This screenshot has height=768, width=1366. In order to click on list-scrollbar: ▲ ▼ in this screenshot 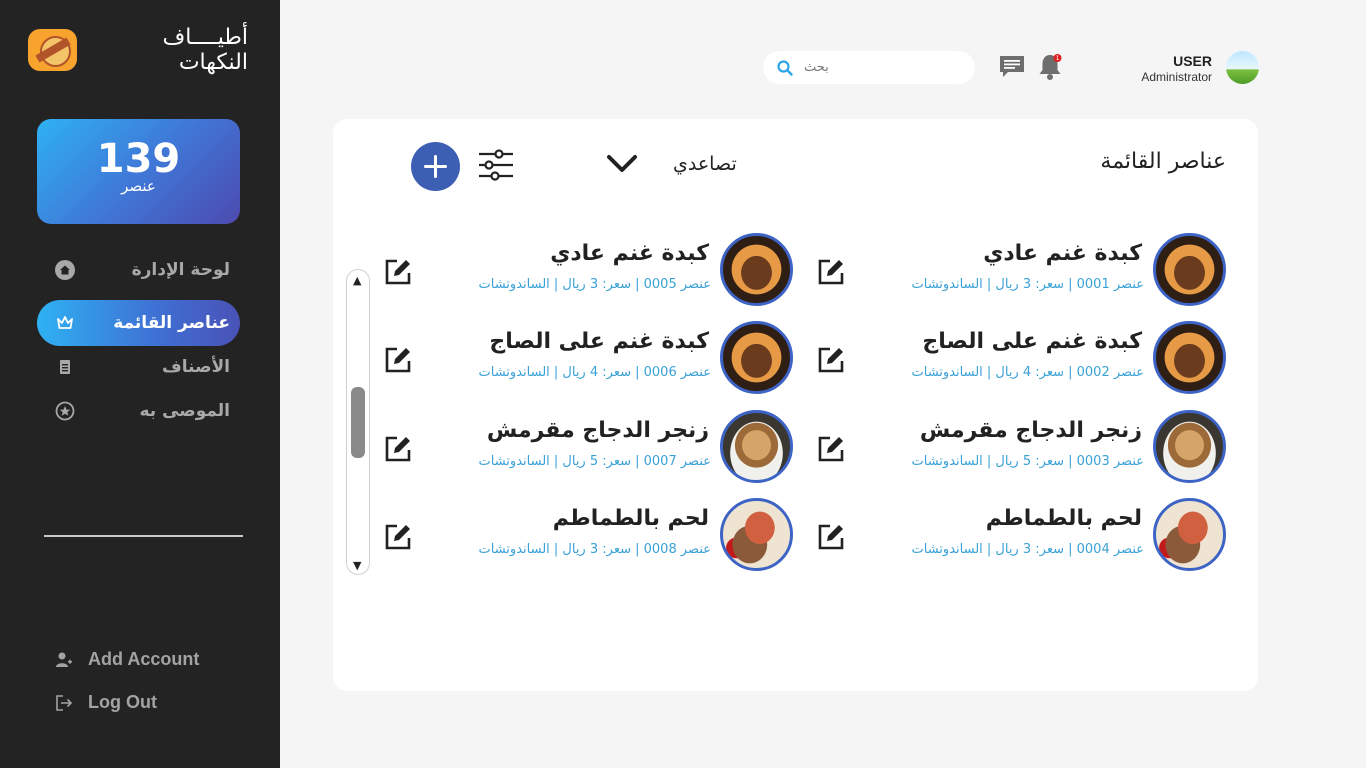, I will do `click(358, 422)`.